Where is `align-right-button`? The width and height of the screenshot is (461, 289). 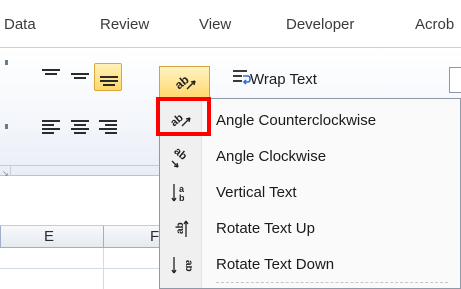
align-right-button is located at coordinates (108, 126).